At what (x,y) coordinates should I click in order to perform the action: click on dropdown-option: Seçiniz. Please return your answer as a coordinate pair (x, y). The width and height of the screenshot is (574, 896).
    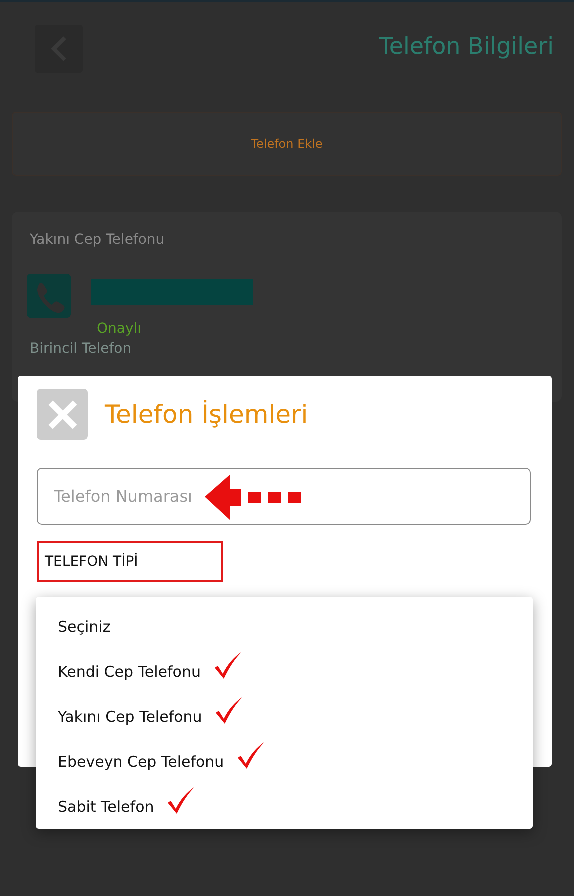
    Looking at the image, I should click on (84, 627).